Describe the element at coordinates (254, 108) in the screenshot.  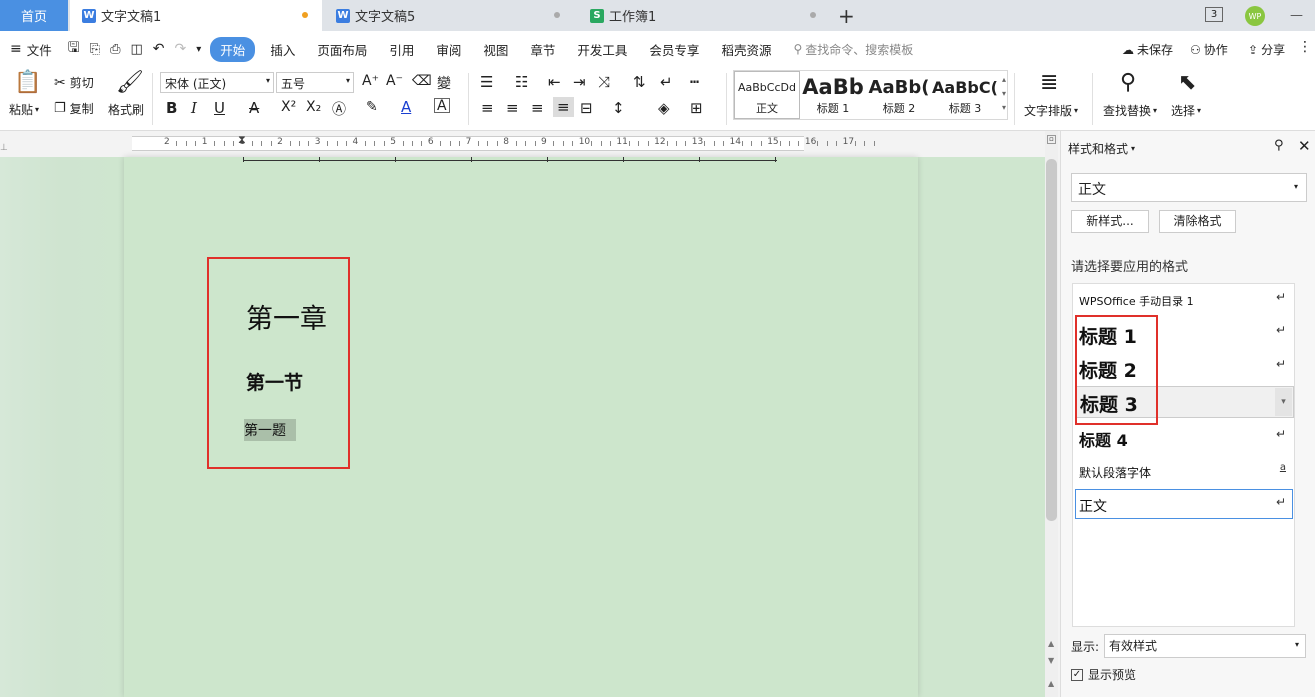
I see `strikethrough-icon: A` at that location.